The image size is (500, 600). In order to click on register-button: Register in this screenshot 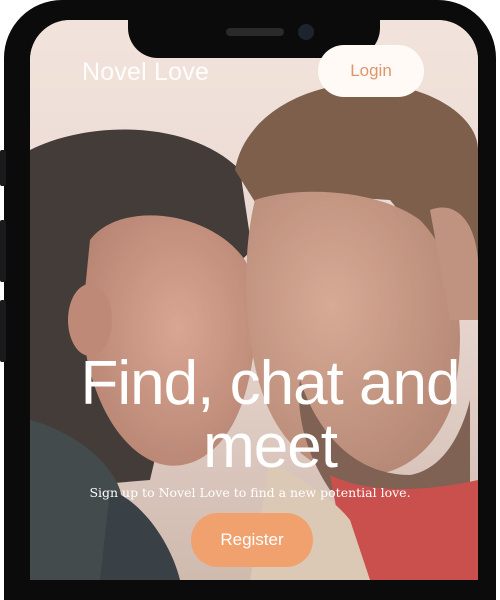, I will do `click(252, 540)`.